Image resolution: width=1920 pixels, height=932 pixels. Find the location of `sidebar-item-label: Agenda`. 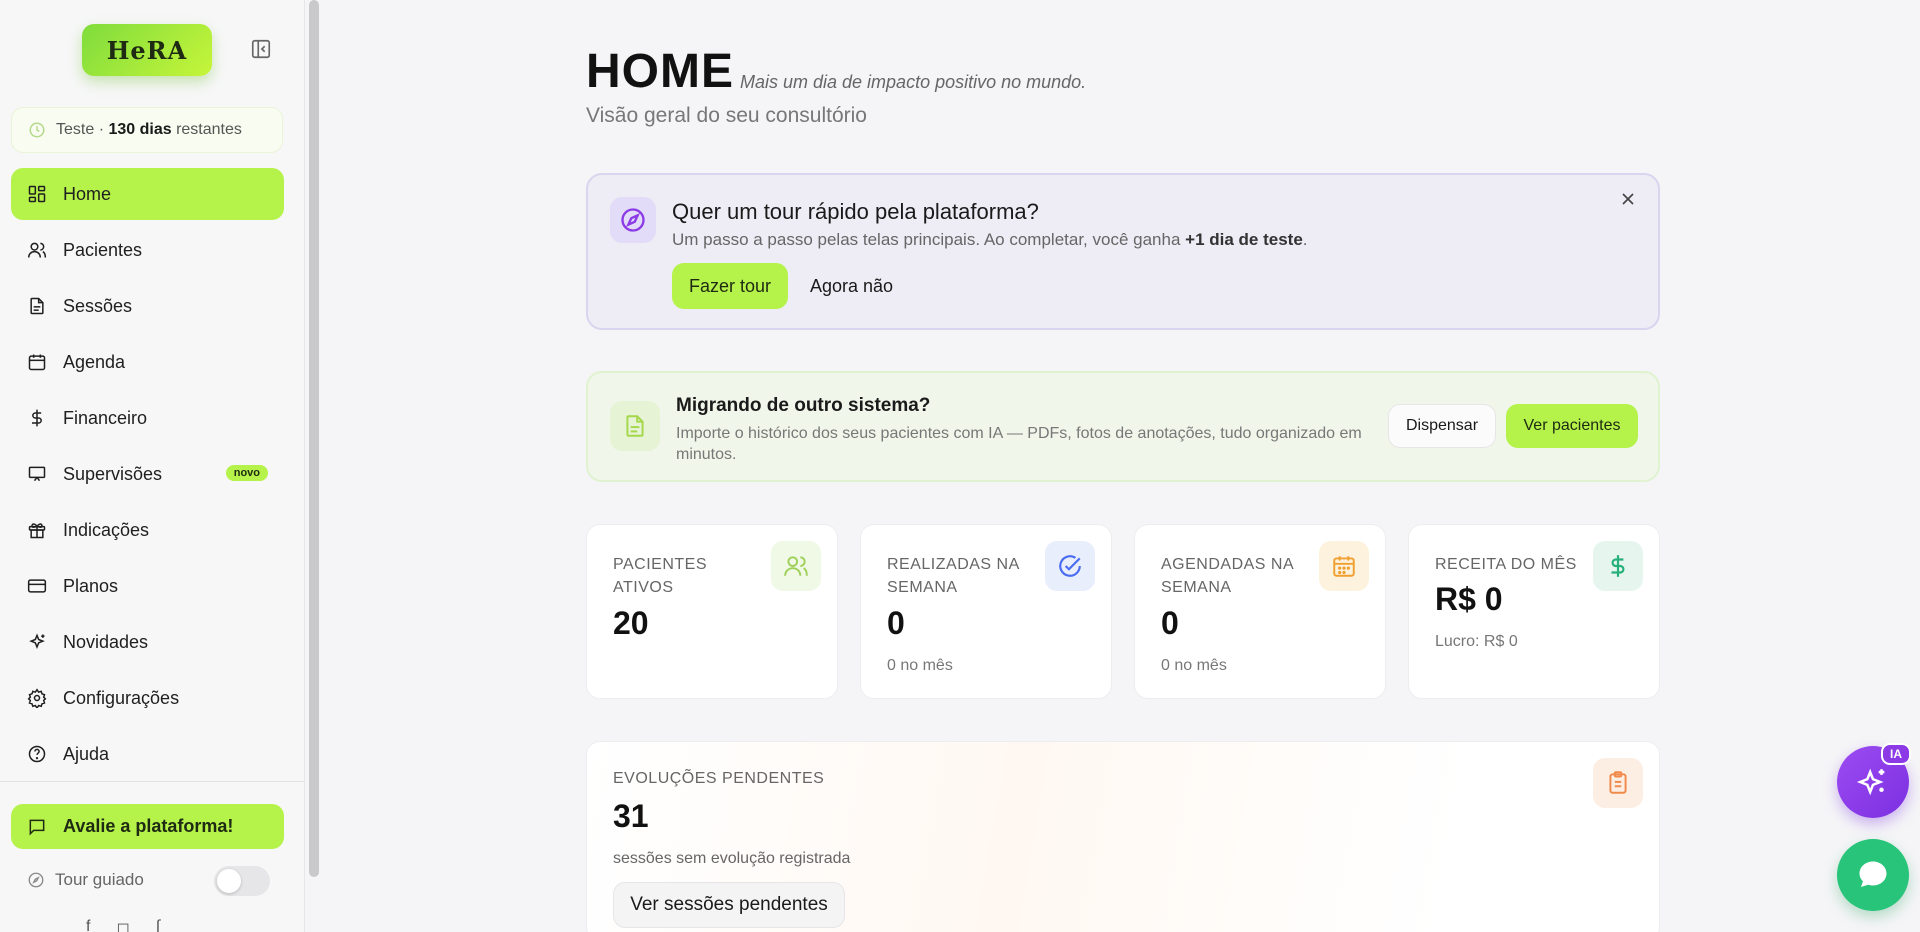

sidebar-item-label: Agenda is located at coordinates (94, 361).